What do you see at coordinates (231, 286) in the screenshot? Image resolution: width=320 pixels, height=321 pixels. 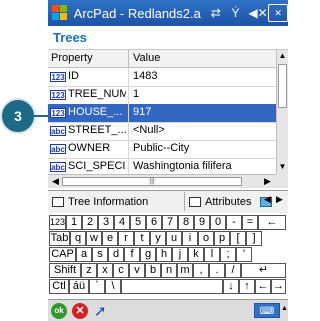 I see `key: ↓` at bounding box center [231, 286].